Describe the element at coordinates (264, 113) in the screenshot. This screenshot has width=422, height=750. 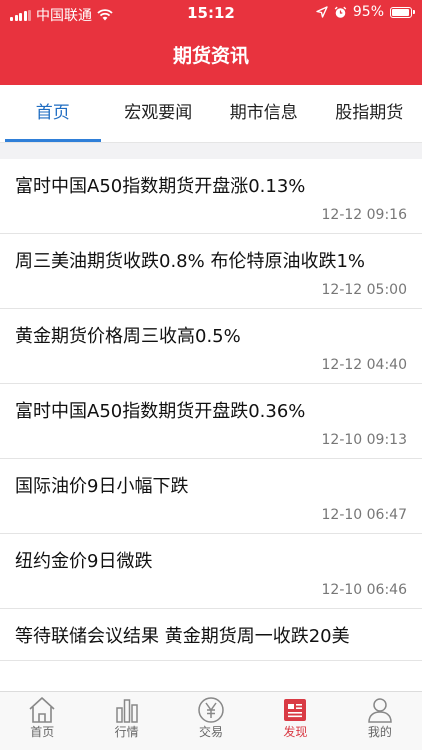
I see `tab-futures-info: 期市信息` at that location.